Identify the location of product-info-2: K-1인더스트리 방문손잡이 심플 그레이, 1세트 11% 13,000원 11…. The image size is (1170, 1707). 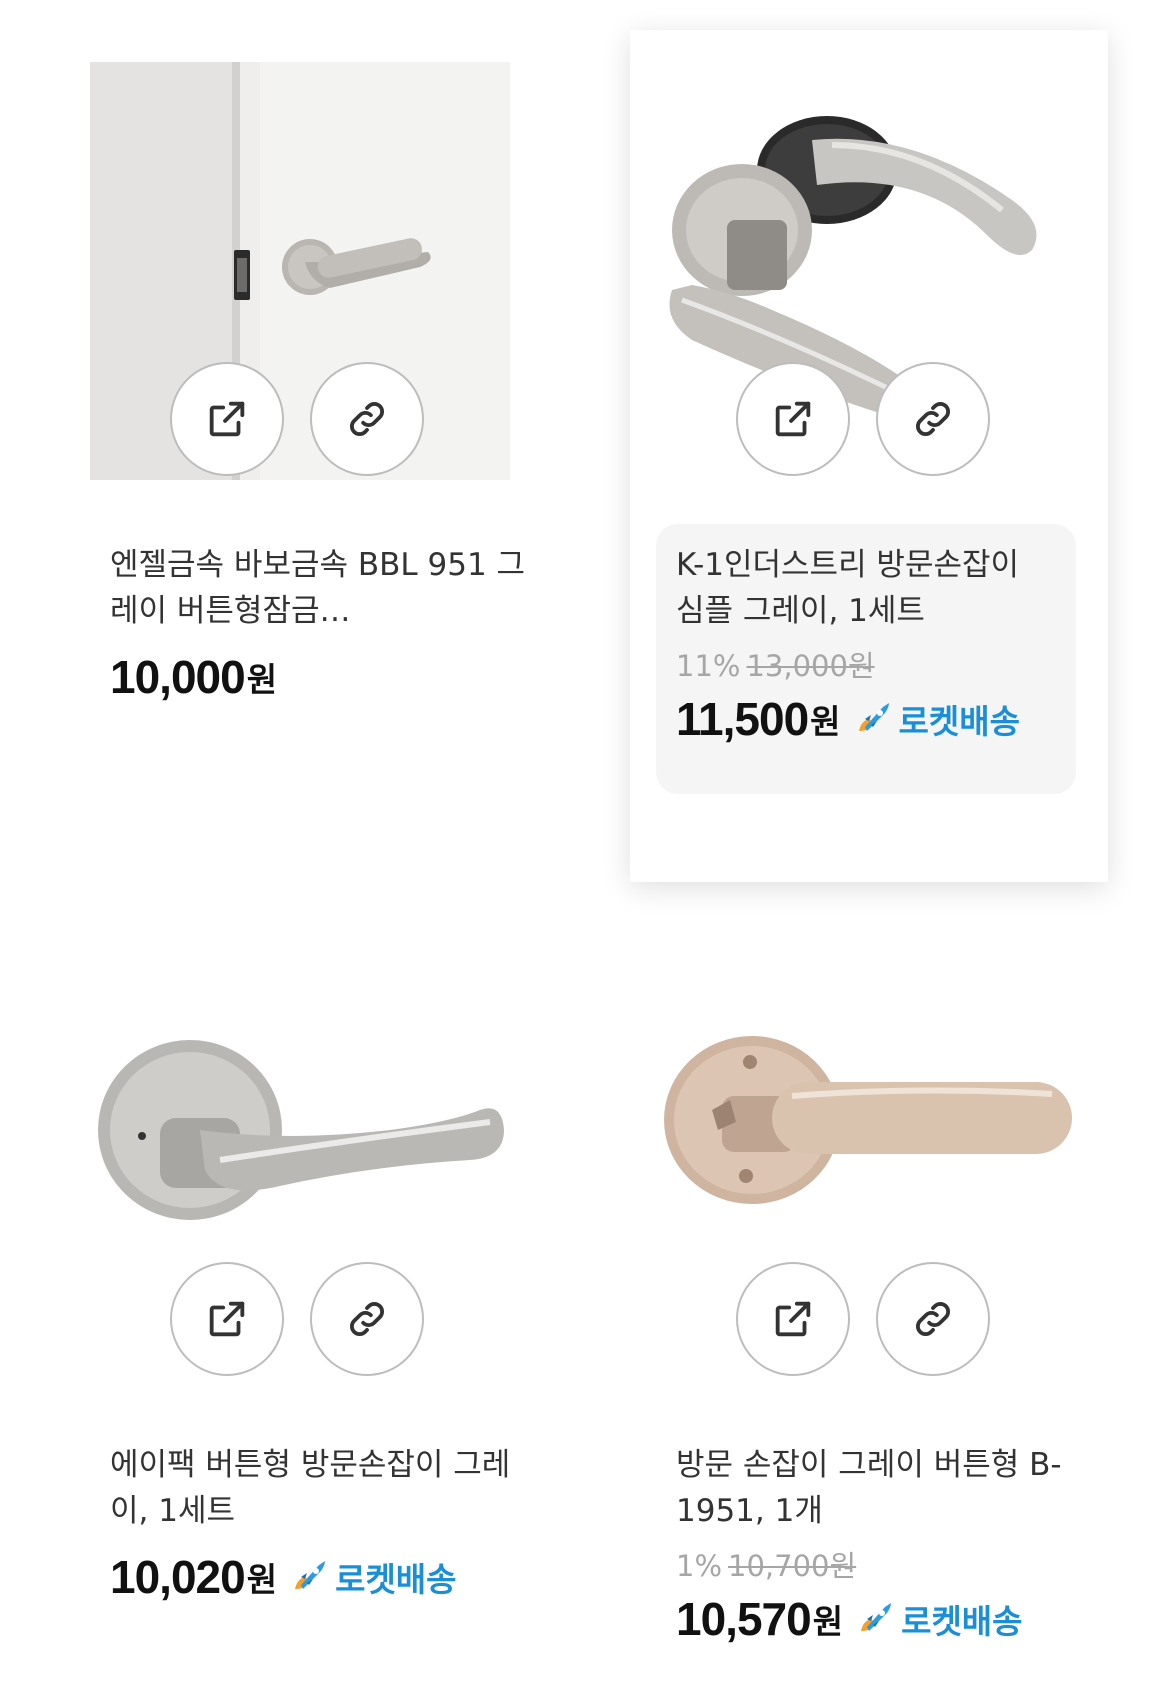
(866, 659).